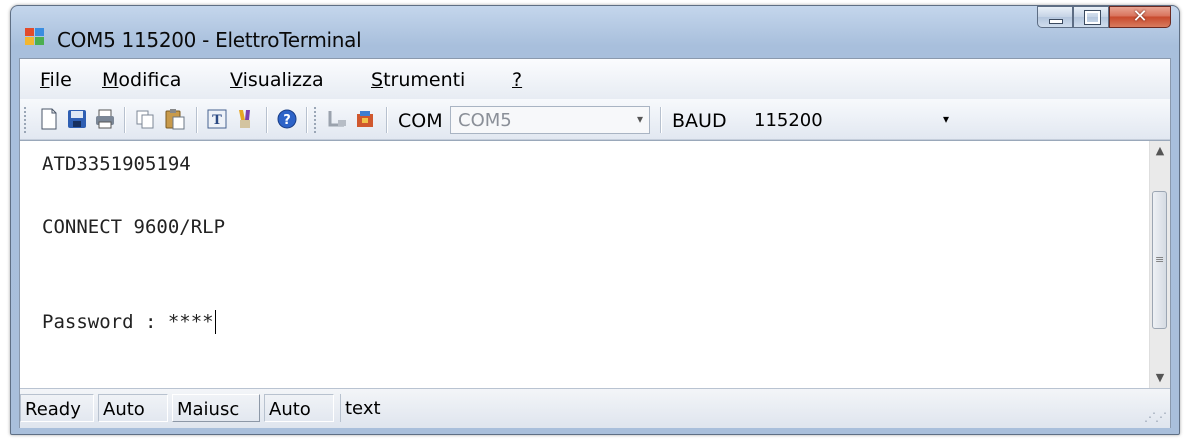 The height and width of the screenshot is (441, 1190). Describe the element at coordinates (1160, 378) in the screenshot. I see `scroll-down-icon: ▼` at that location.